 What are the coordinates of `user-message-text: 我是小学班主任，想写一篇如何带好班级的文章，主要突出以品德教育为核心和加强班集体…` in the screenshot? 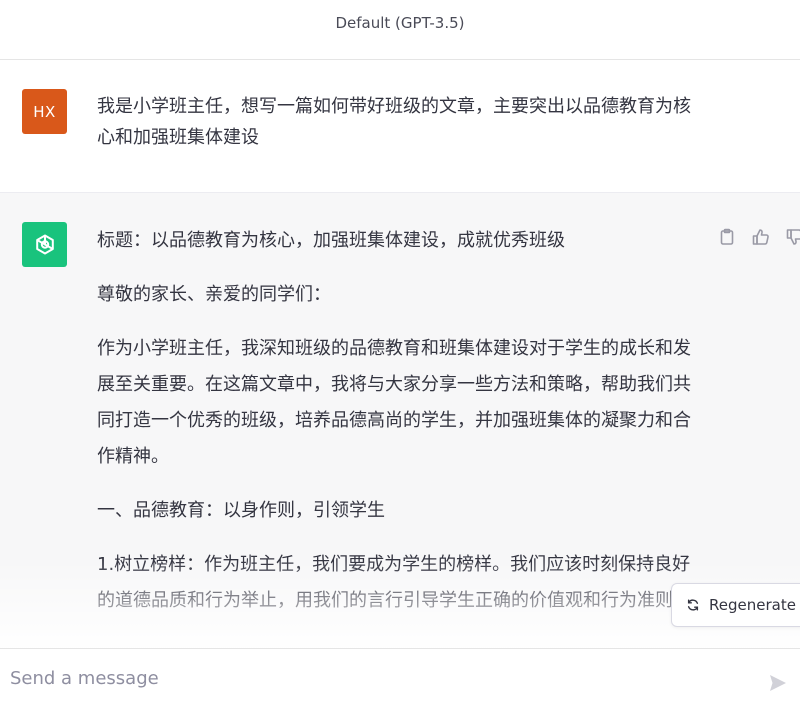 It's located at (394, 122).